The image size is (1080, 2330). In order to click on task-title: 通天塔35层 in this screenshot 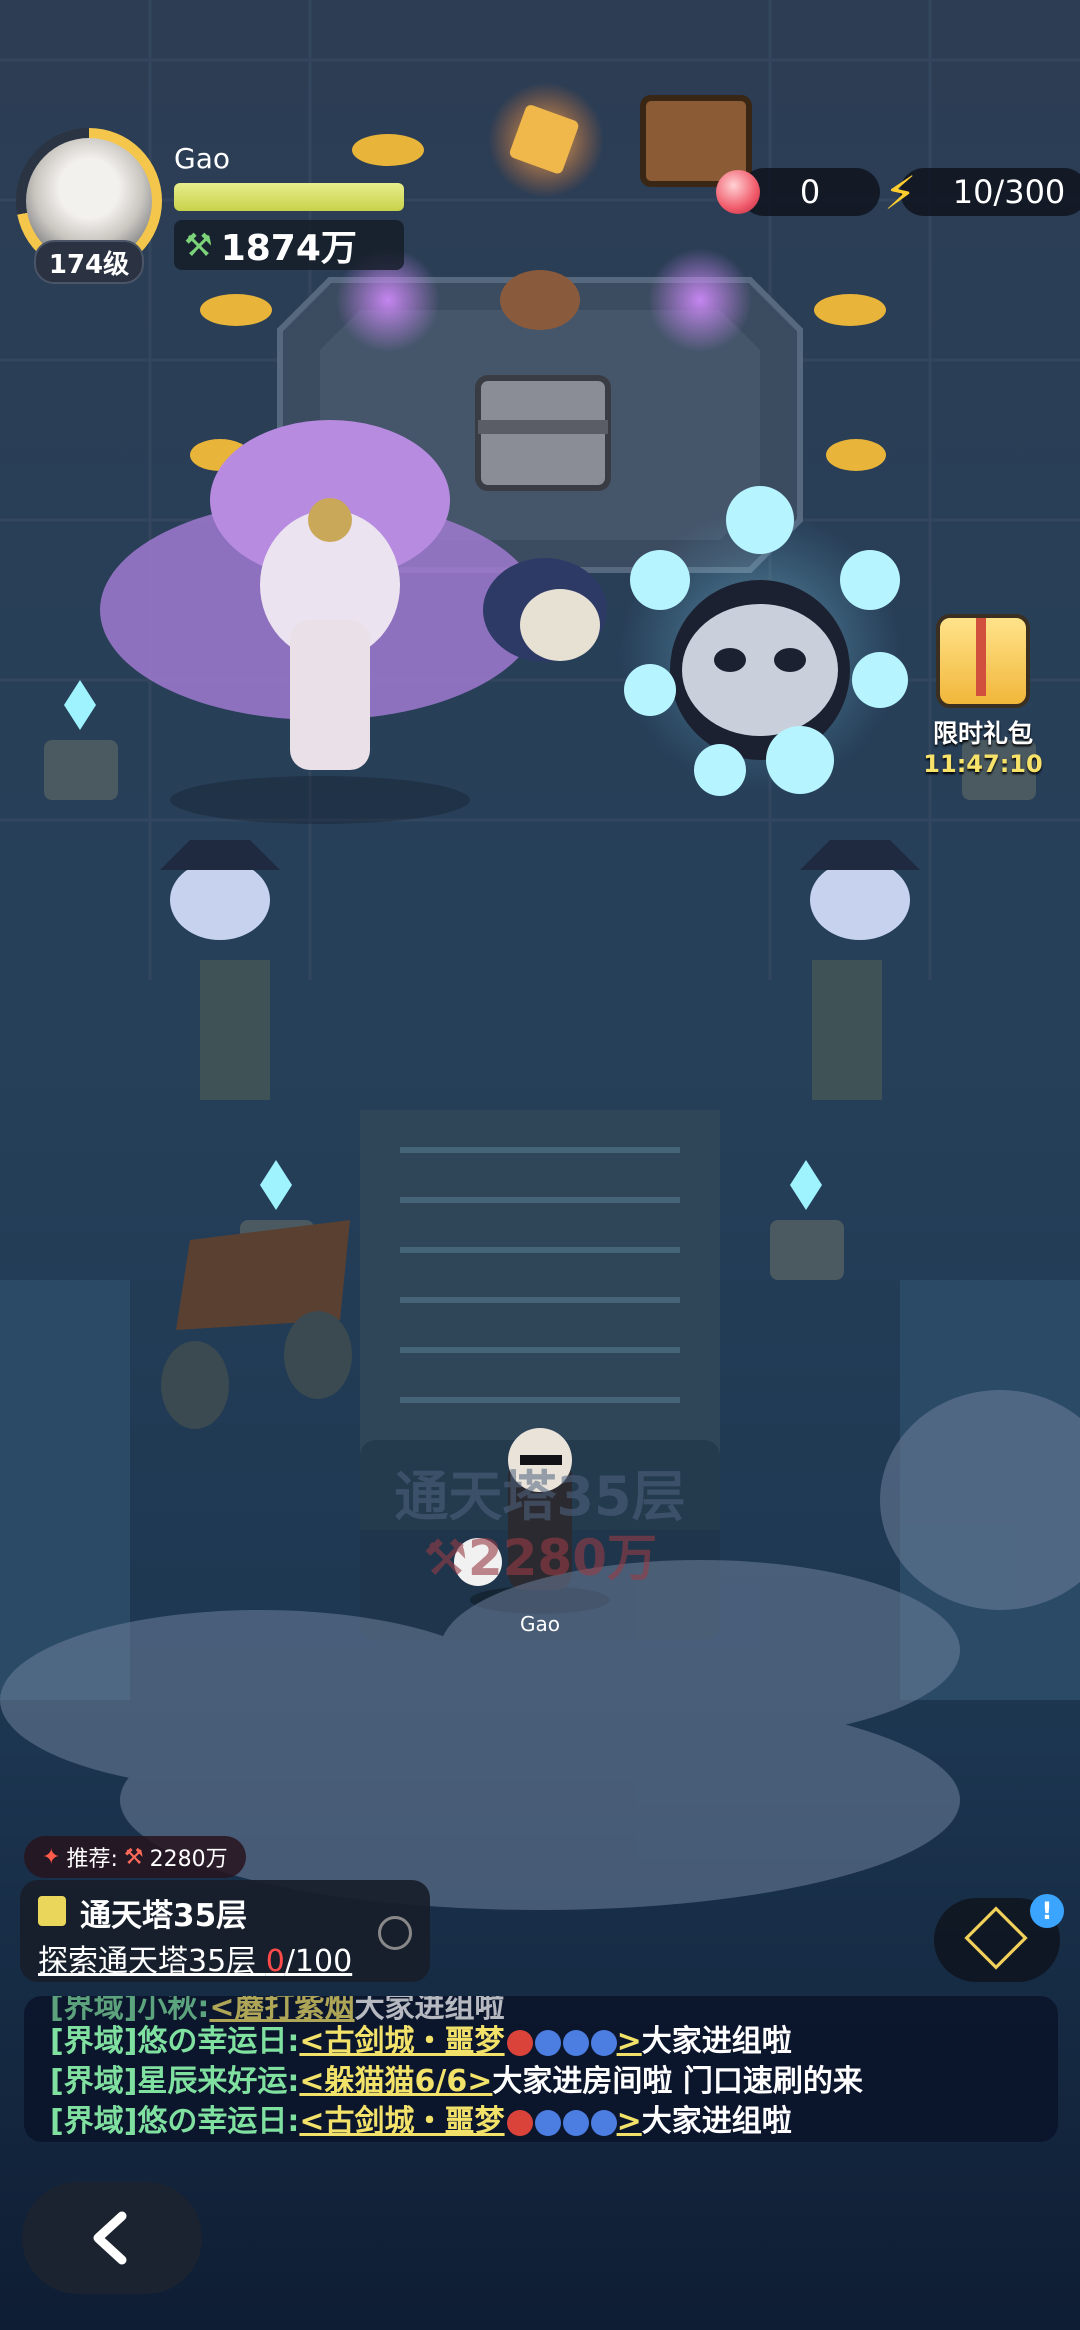, I will do `click(164, 1916)`.